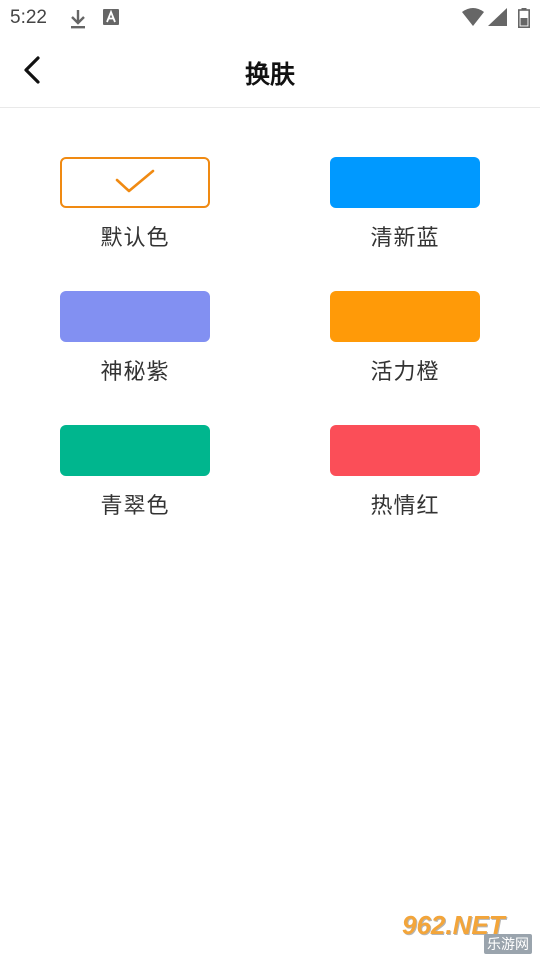  What do you see at coordinates (405, 238) in the screenshot?
I see `theme-label: 清新蓝` at bounding box center [405, 238].